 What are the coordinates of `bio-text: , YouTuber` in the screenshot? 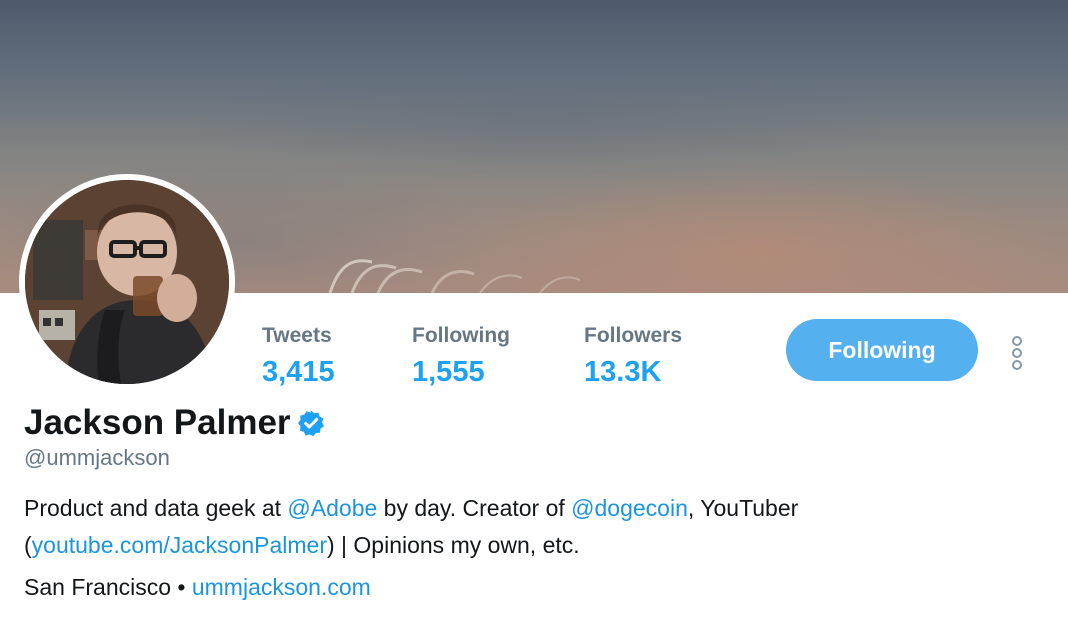 It's located at (743, 508).